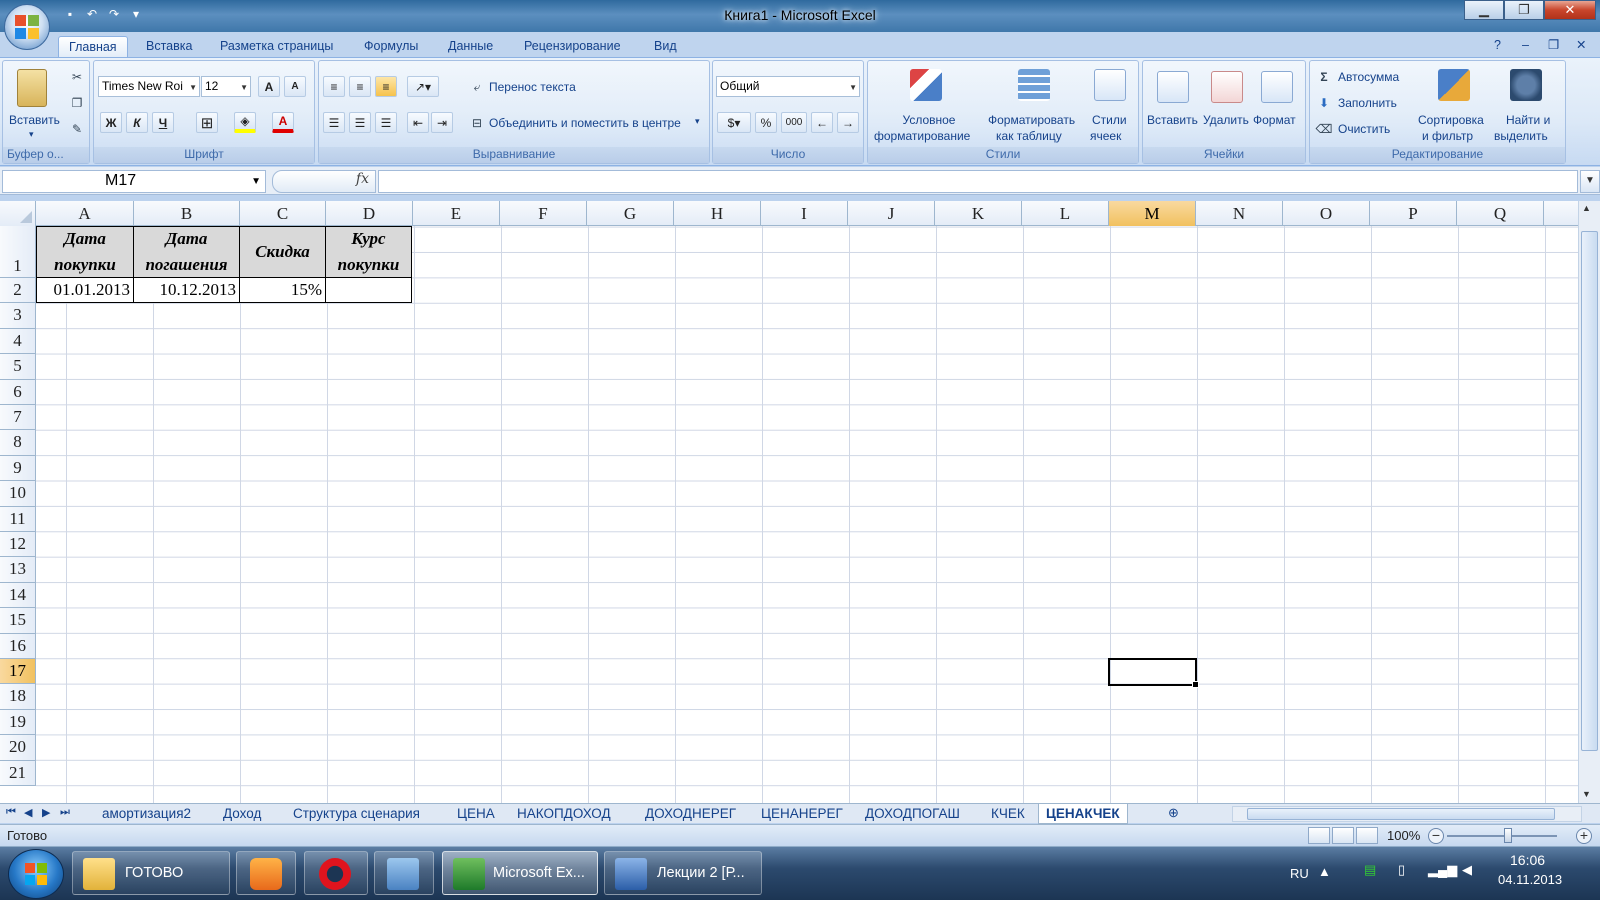  What do you see at coordinates (1343, 835) in the screenshot?
I see `page-layout-view-icon` at bounding box center [1343, 835].